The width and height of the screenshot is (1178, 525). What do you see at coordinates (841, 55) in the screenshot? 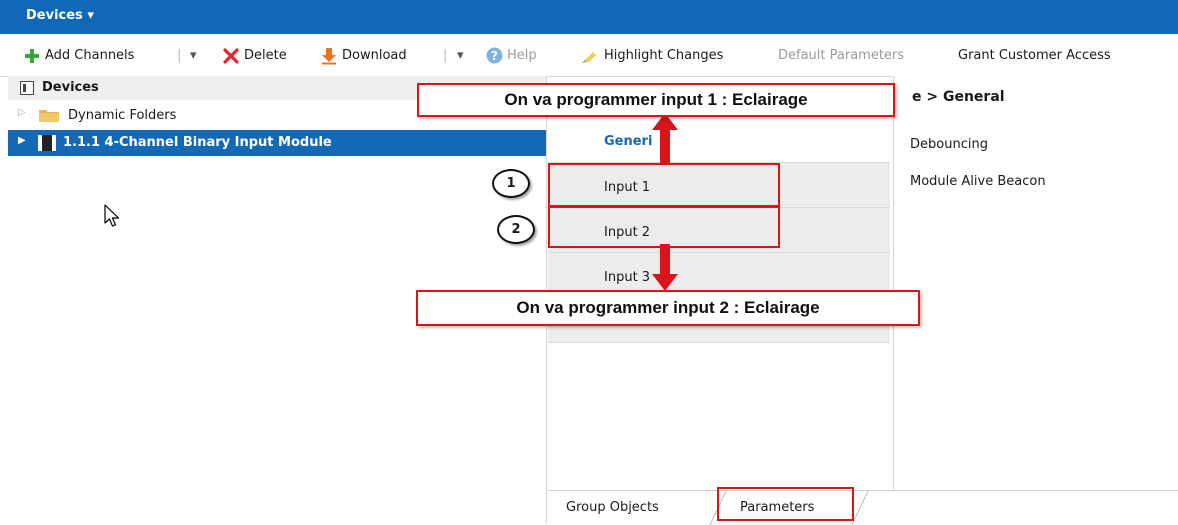
I see `default-parameters-button: Default Parameters` at bounding box center [841, 55].